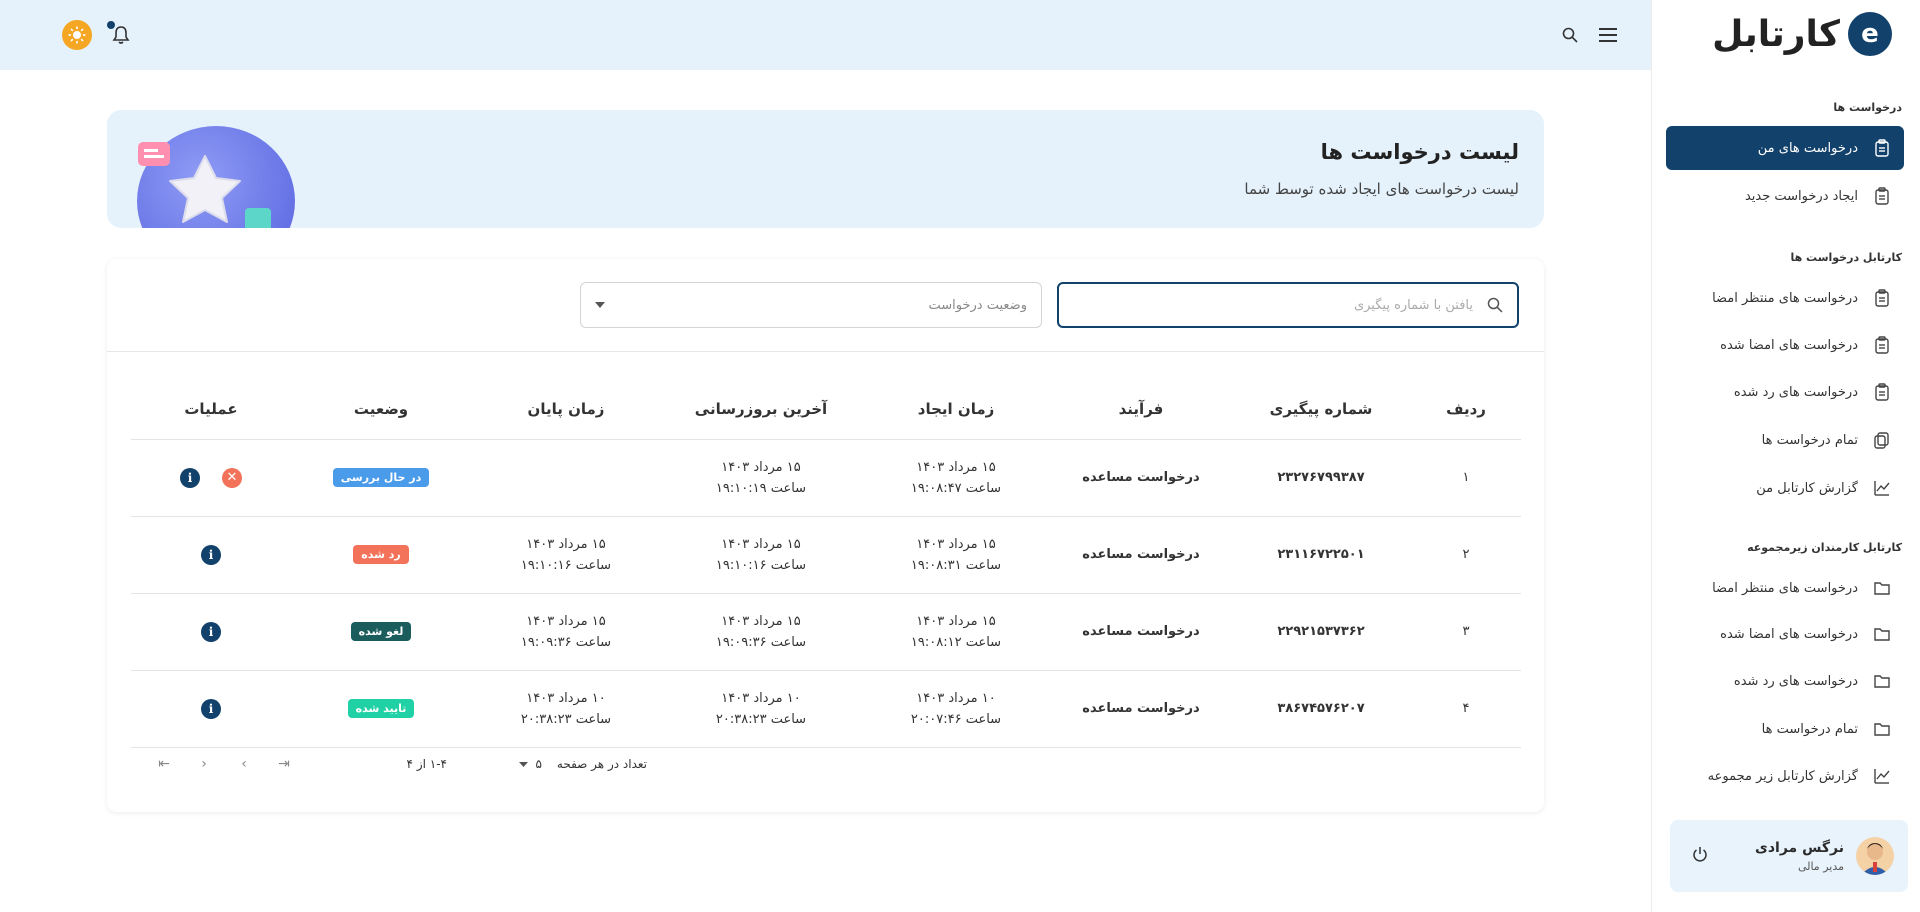  What do you see at coordinates (1875, 856) in the screenshot?
I see `avatar` at bounding box center [1875, 856].